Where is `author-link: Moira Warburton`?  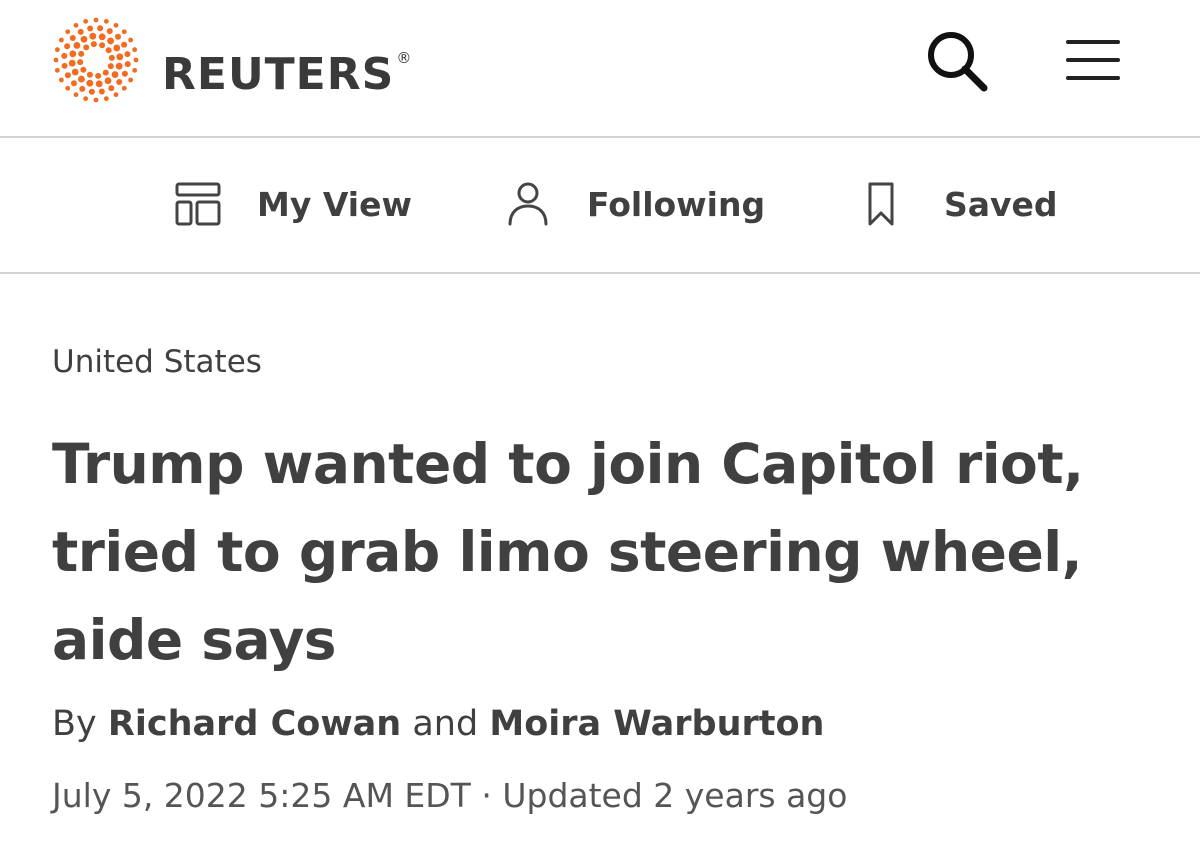
author-link: Moira Warburton is located at coordinates (656, 724).